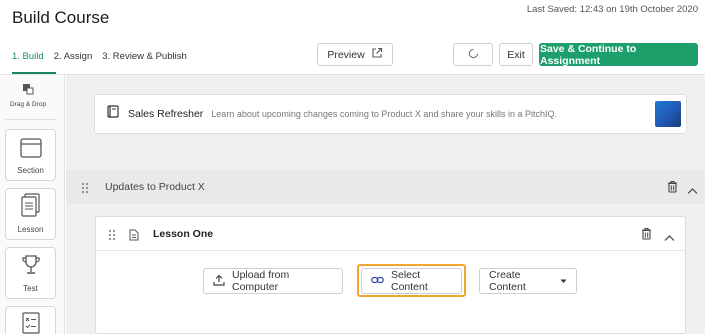  I want to click on drag-drop-label: Drag & Drop, so click(28, 104).